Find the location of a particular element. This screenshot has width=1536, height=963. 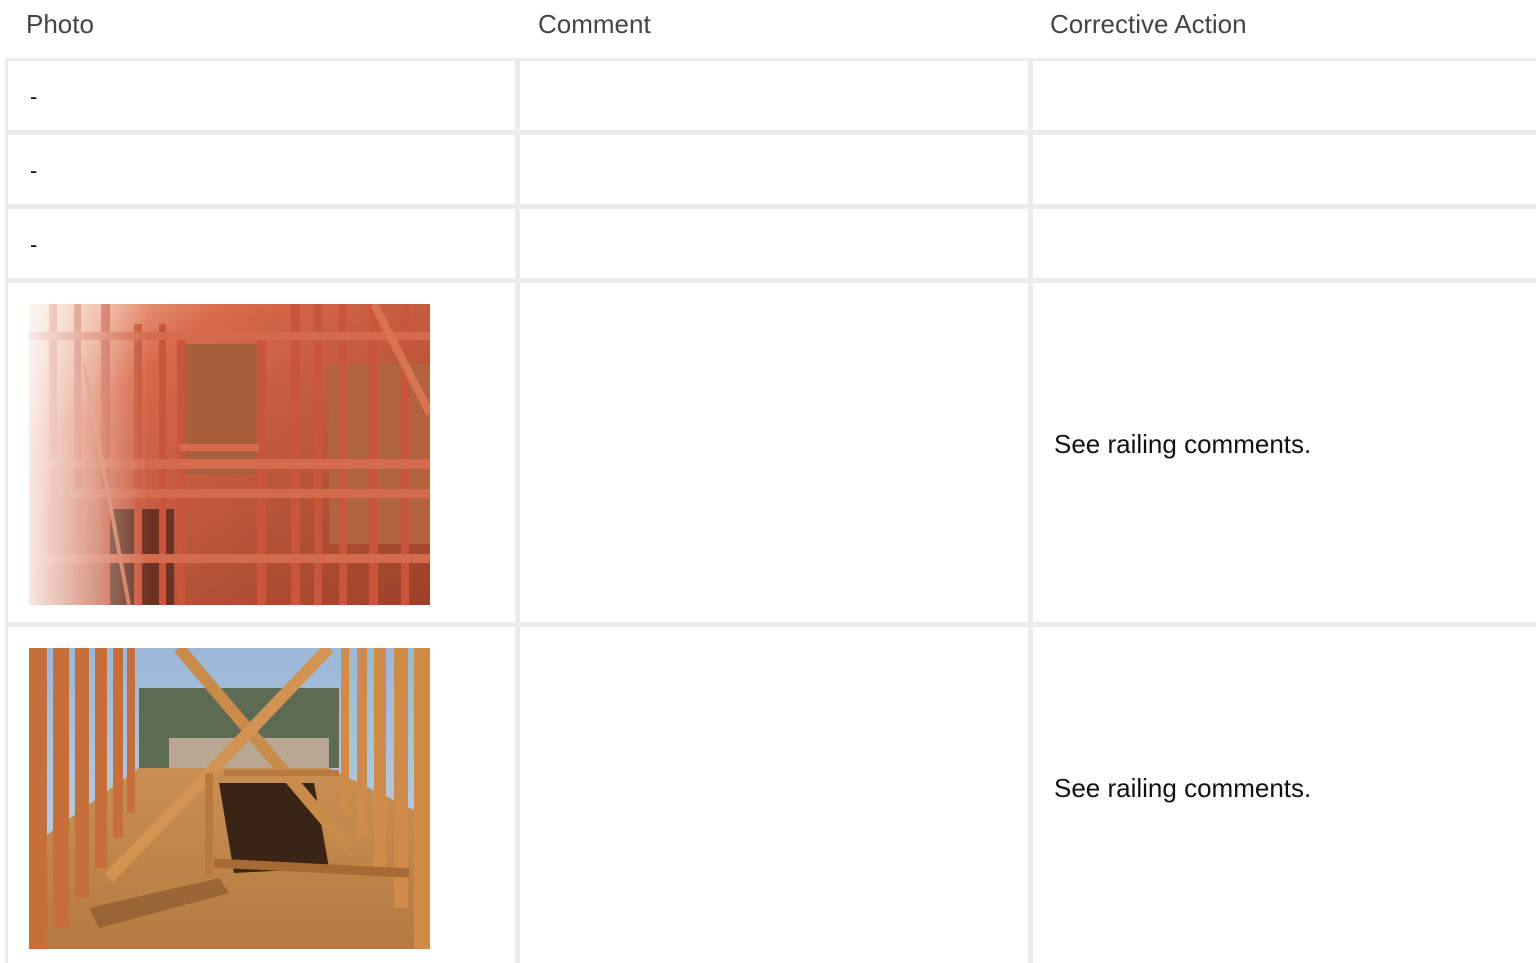

table-row-3-comment-cell is located at coordinates (774, 243).